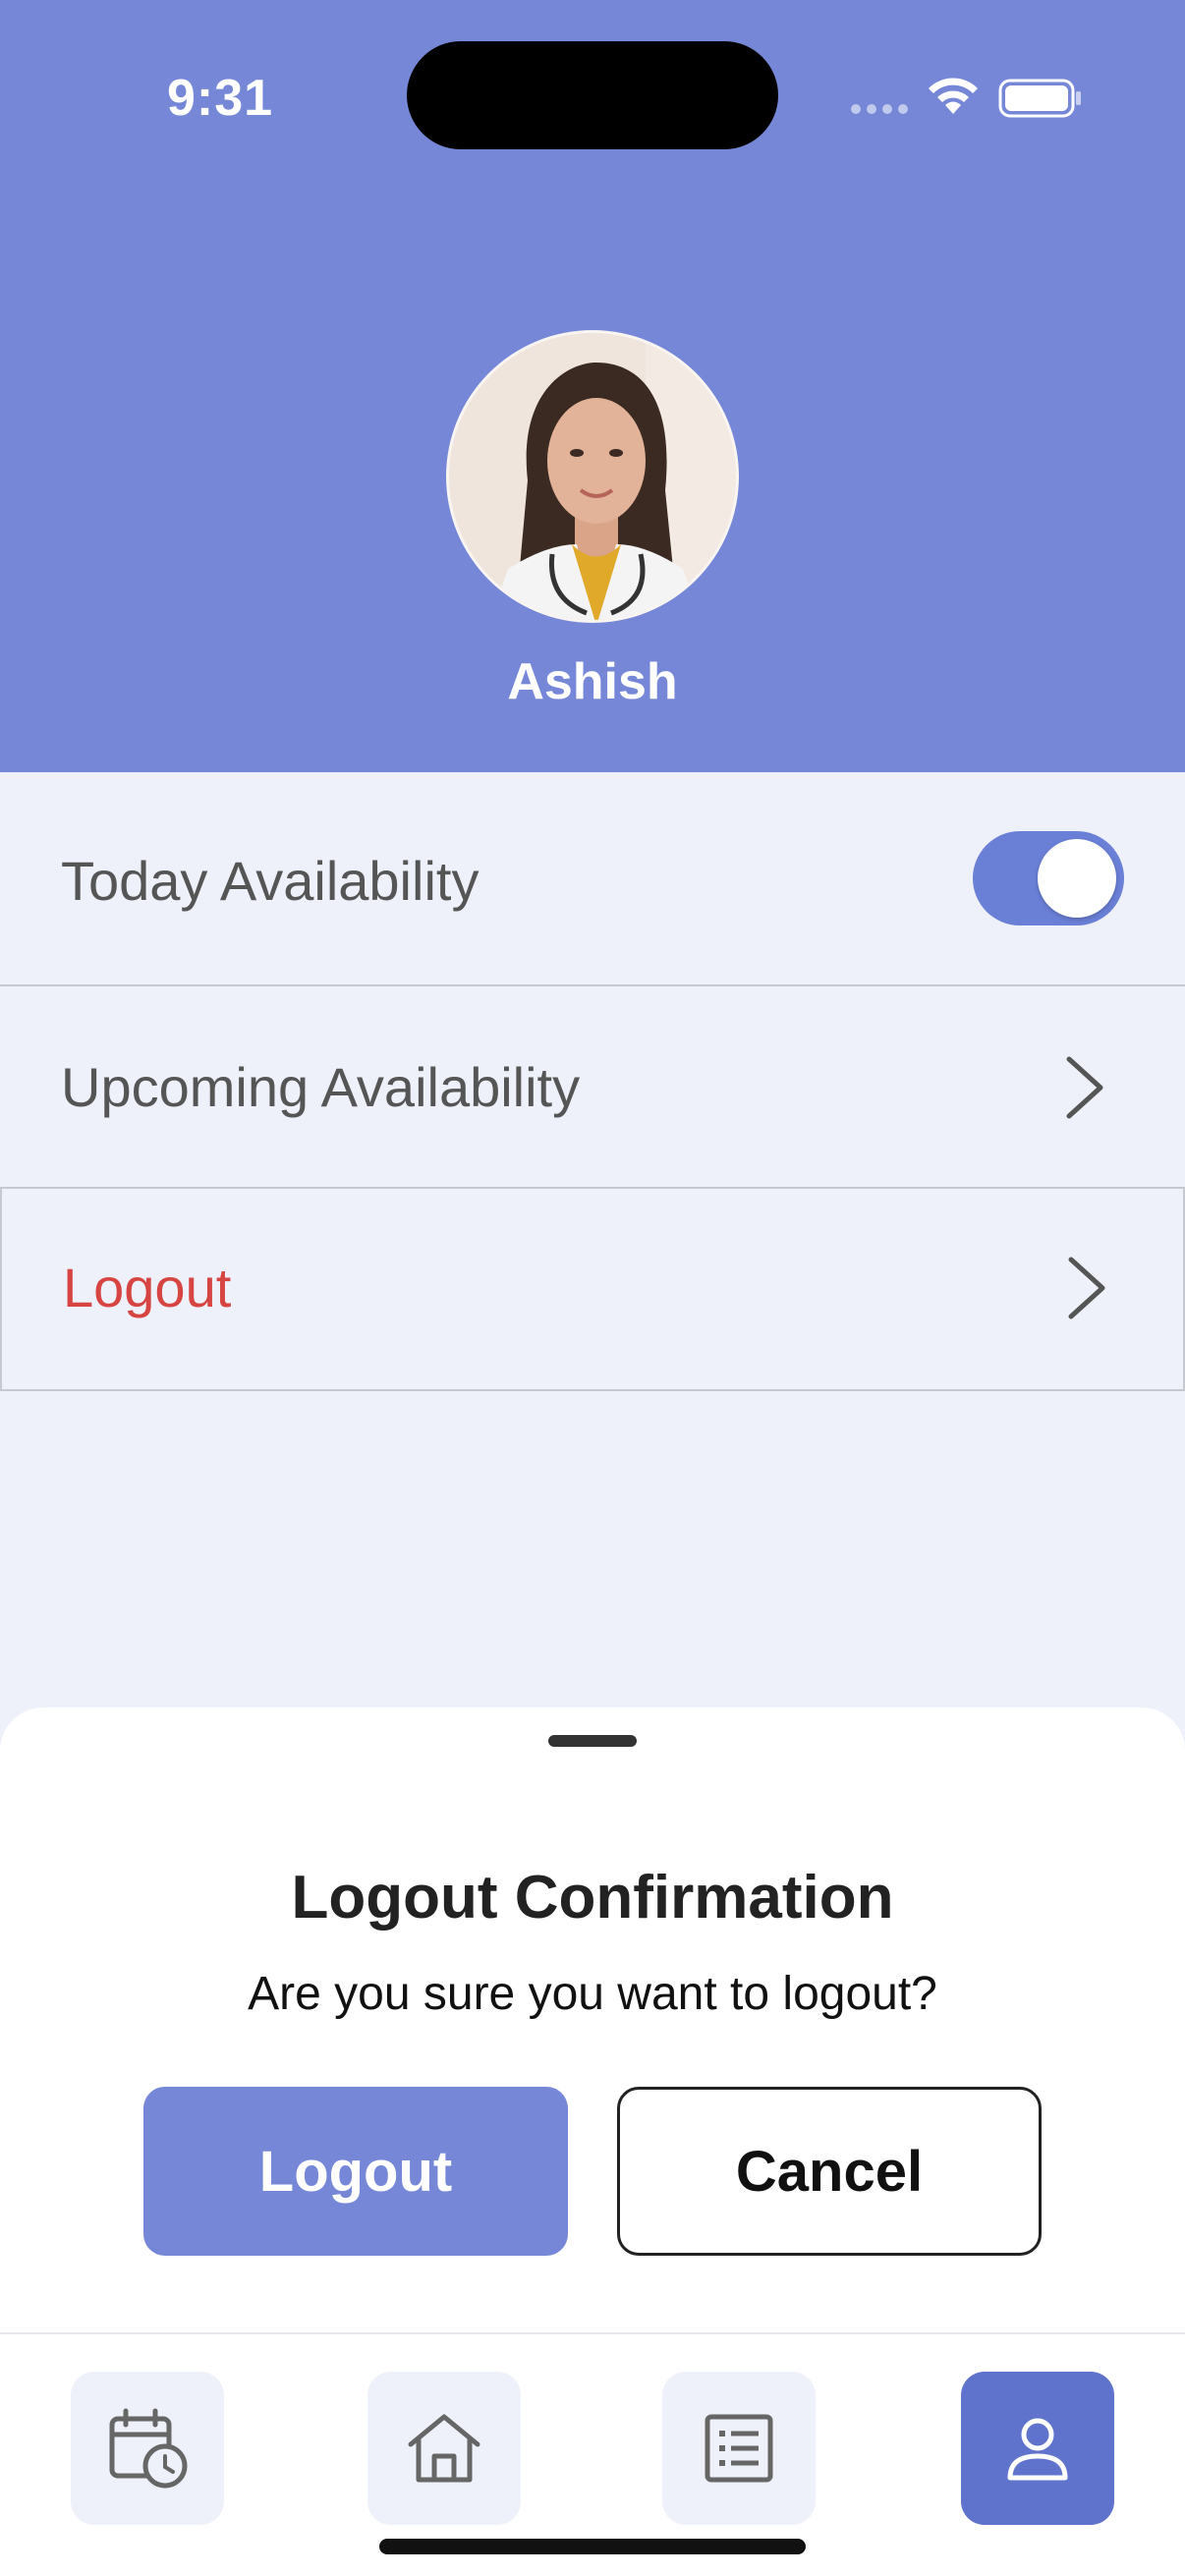 The width and height of the screenshot is (1185, 2576). I want to click on confirm-logout-button: Logout, so click(355, 2171).